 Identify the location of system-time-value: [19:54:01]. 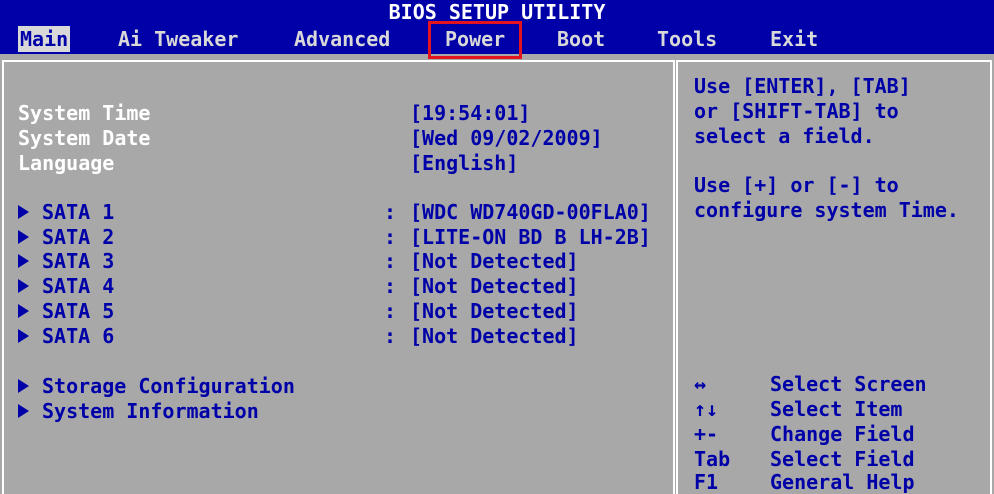
(470, 113).